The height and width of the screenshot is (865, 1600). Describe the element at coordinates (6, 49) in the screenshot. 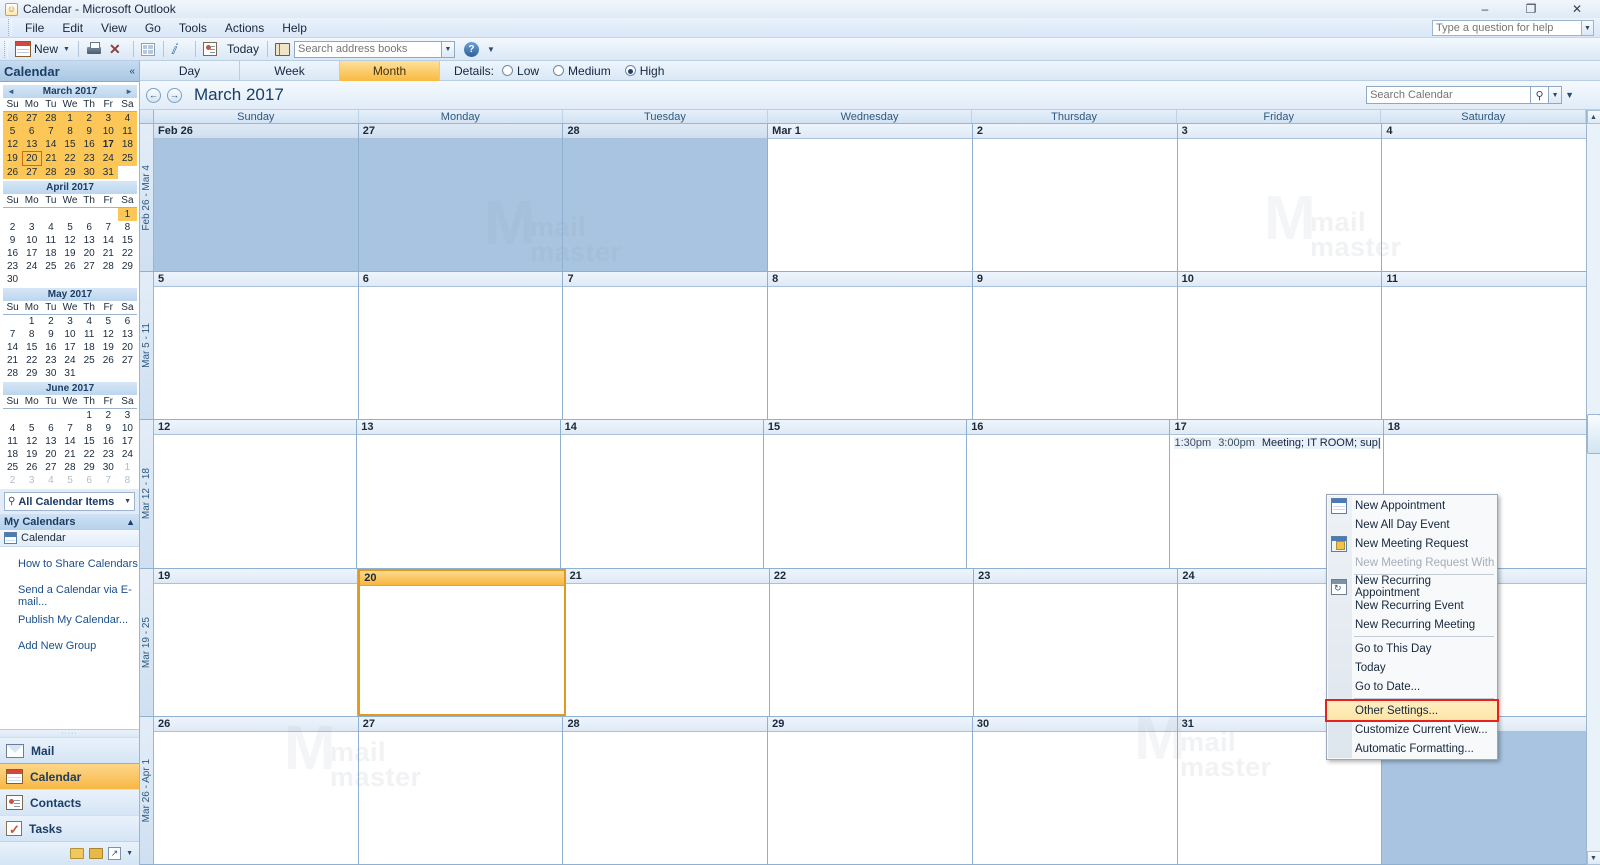

I see `toolbar-grip` at that location.